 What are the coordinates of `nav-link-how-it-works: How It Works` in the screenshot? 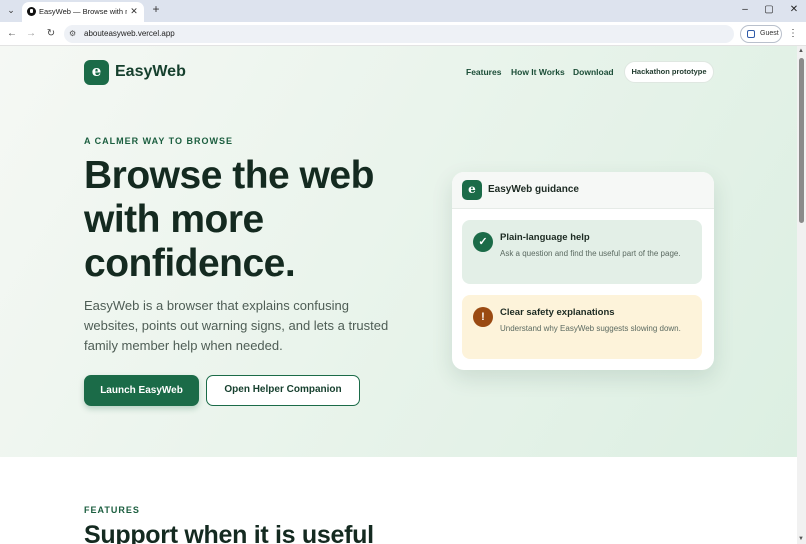 It's located at (538, 72).